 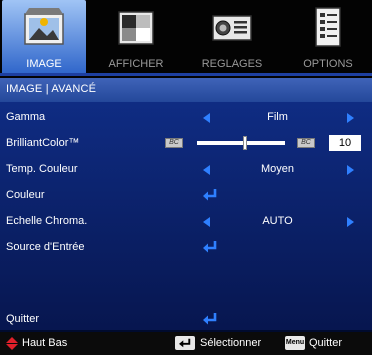 What do you see at coordinates (277, 221) in the screenshot?
I see `row-value: AUTO` at bounding box center [277, 221].